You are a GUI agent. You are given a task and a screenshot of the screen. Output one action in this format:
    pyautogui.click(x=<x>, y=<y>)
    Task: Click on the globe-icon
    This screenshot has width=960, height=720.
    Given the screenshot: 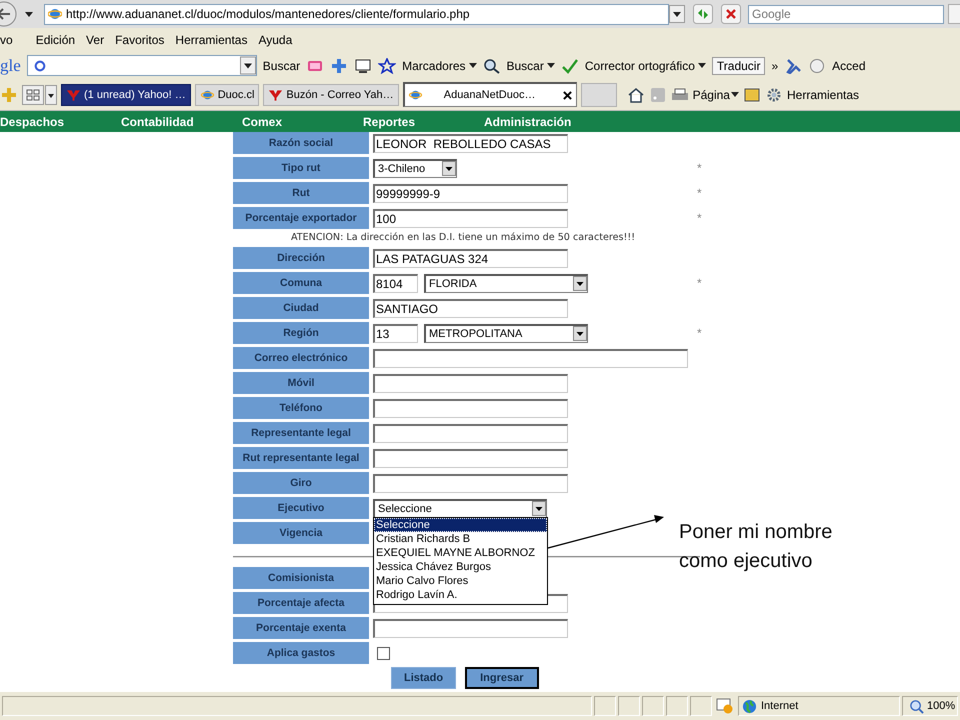 What is the action you would take?
    pyautogui.click(x=749, y=706)
    